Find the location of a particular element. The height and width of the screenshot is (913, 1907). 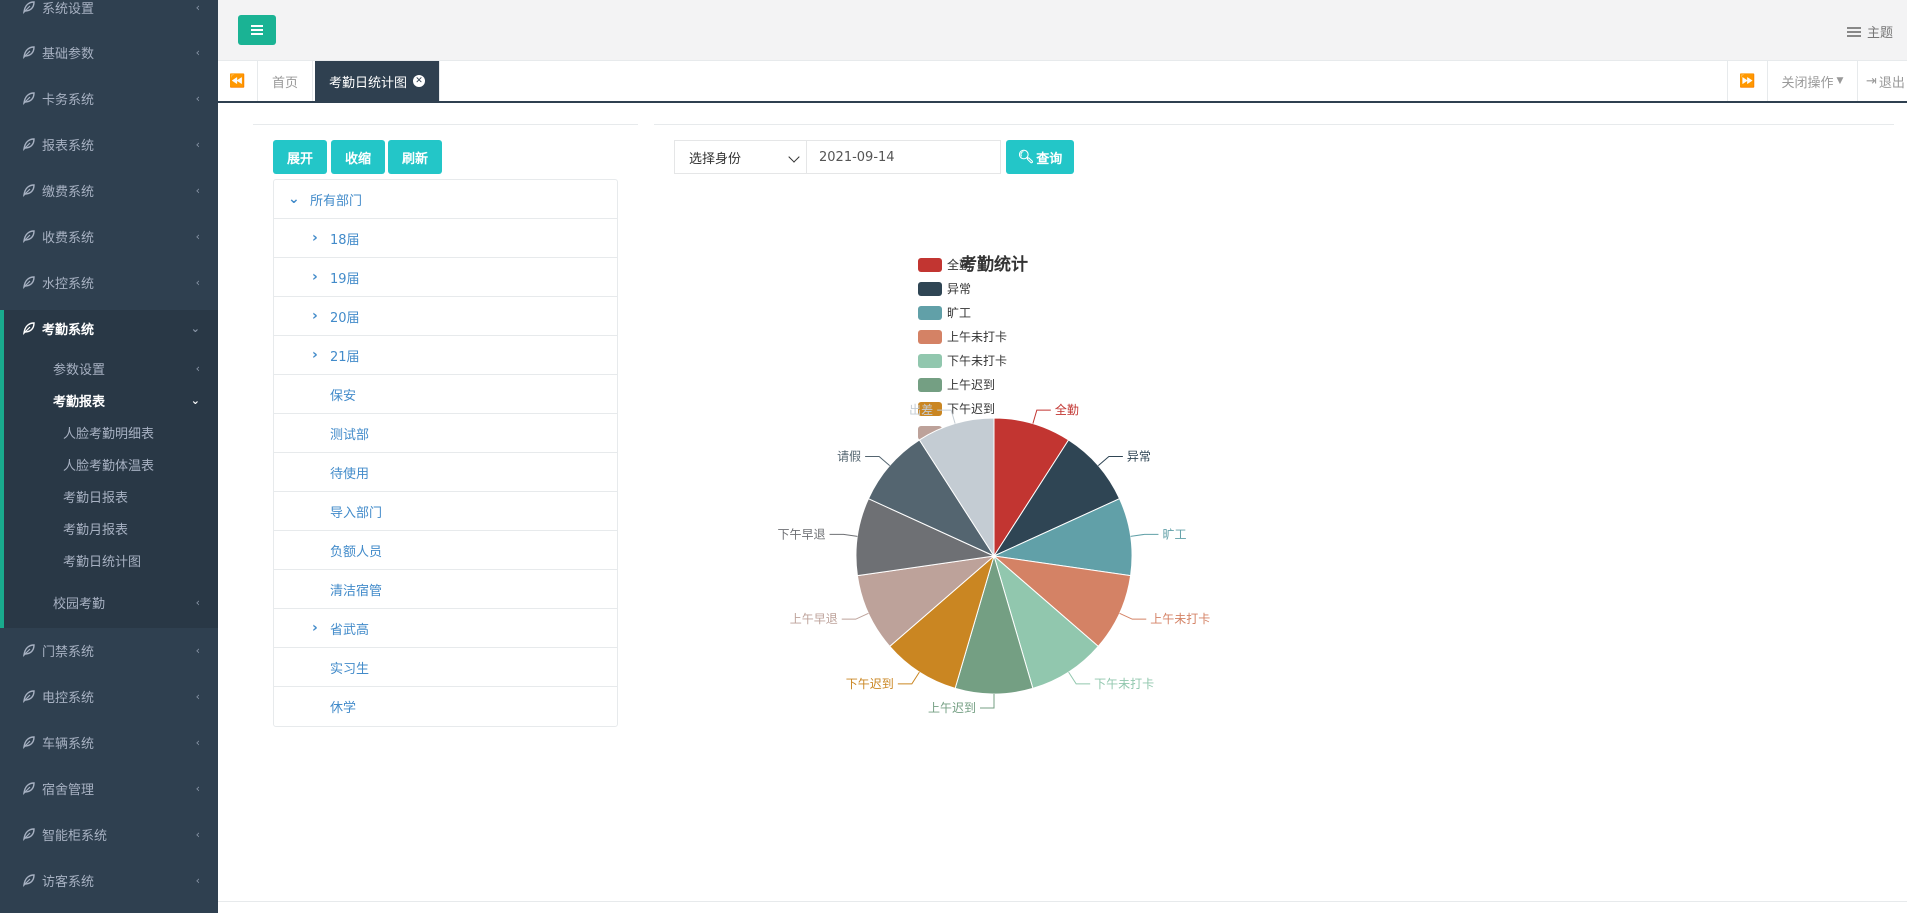

sidebar-item-label: 系统设置 is located at coordinates (68, 9).